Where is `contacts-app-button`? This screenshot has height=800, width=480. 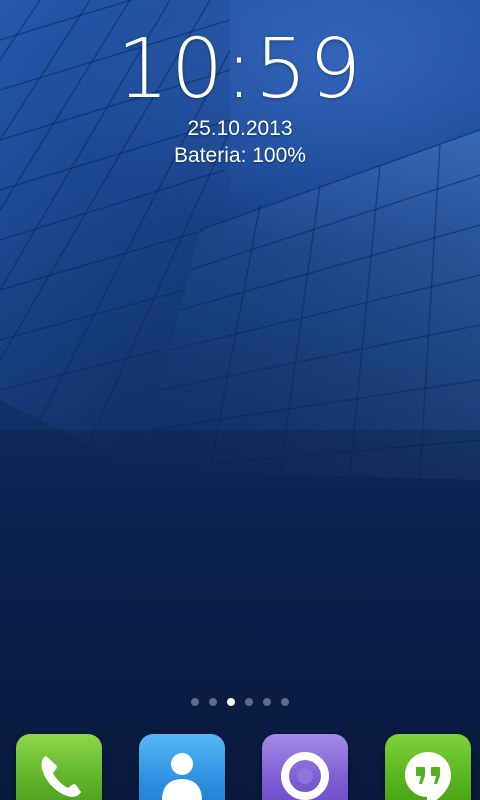
contacts-app-button is located at coordinates (182, 767).